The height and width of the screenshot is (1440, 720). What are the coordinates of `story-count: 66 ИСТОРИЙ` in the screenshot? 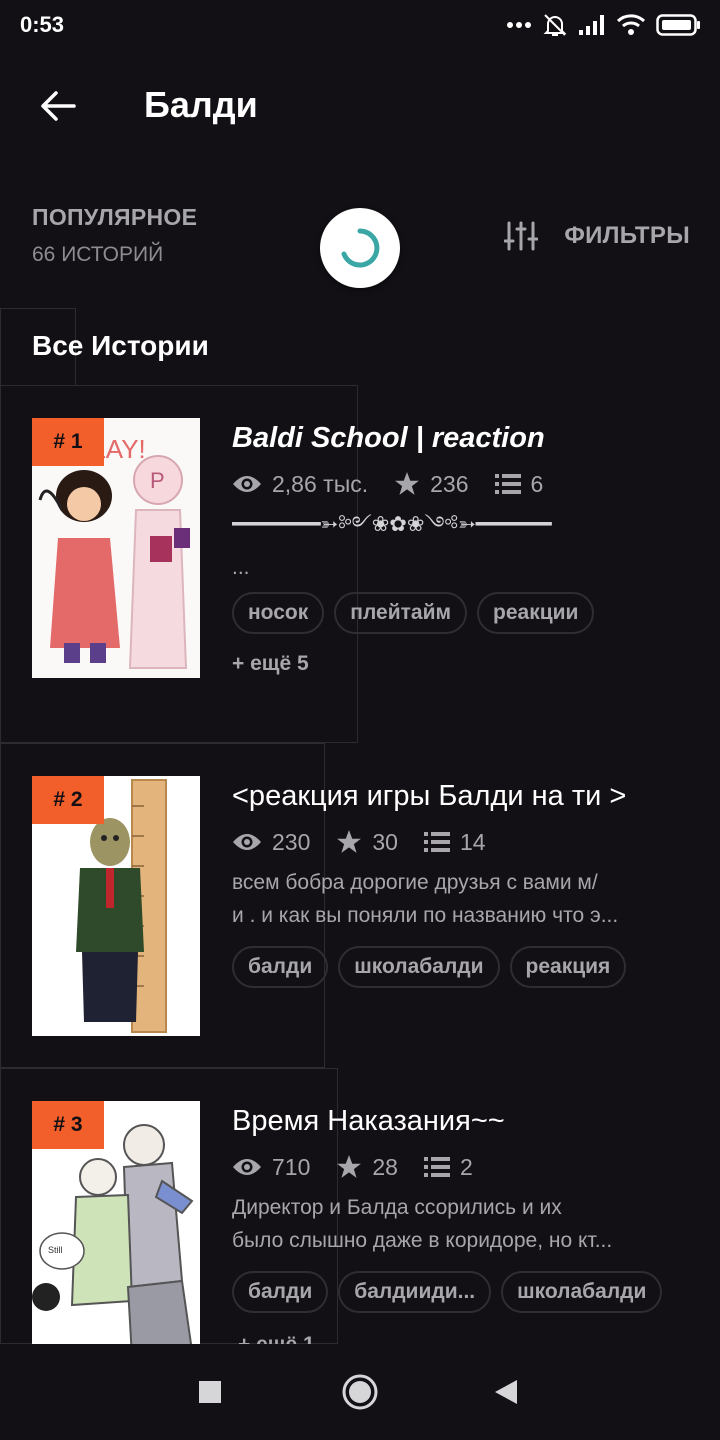 It's located at (98, 254).